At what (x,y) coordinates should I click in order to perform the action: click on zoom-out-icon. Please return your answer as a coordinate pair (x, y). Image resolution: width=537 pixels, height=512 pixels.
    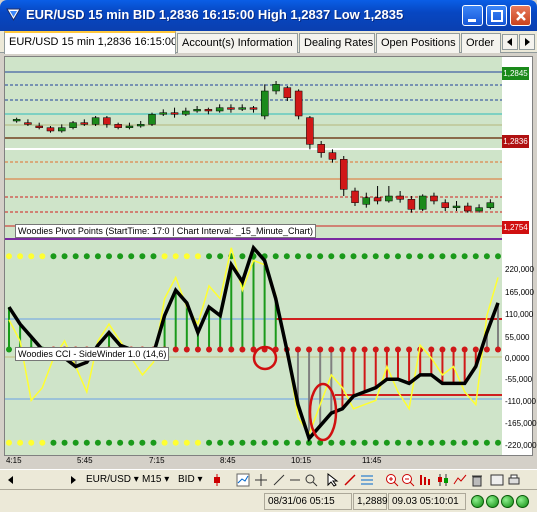
    Looking at the image, I should click on (408, 480).